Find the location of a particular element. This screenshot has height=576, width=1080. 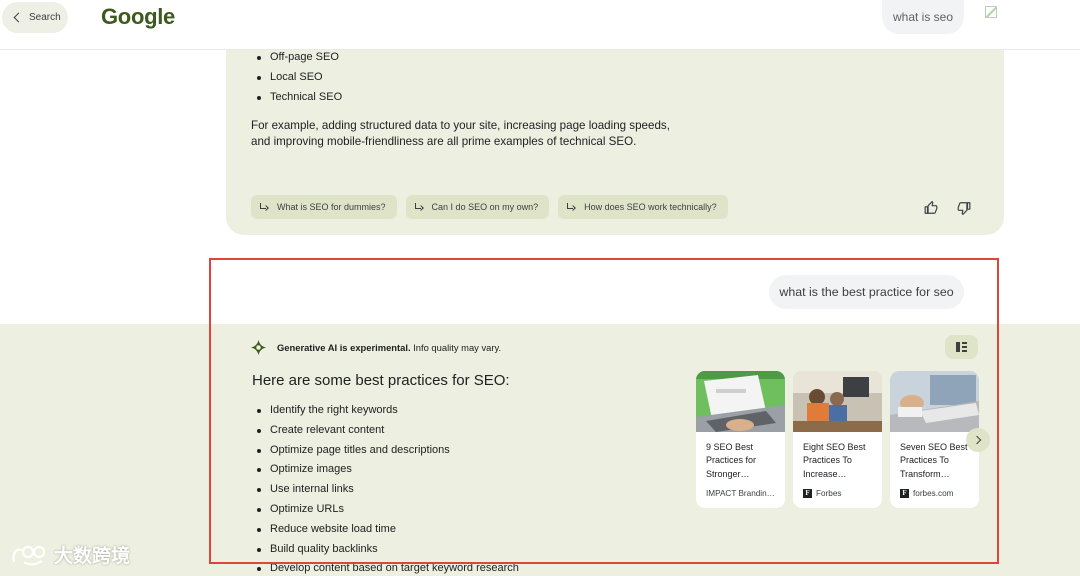

watermark-text: 大数跨境 is located at coordinates (92, 556).